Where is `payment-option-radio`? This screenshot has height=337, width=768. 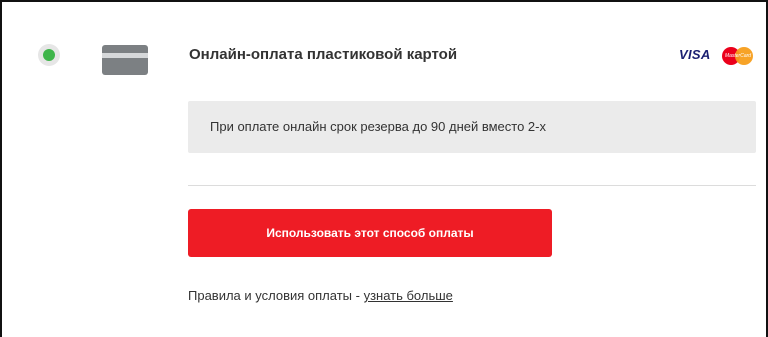
payment-option-radio is located at coordinates (49, 55).